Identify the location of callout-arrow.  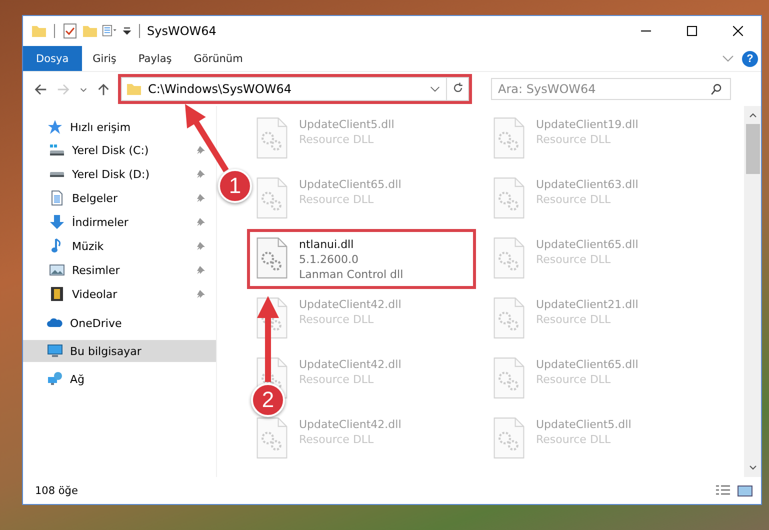
(207, 138).